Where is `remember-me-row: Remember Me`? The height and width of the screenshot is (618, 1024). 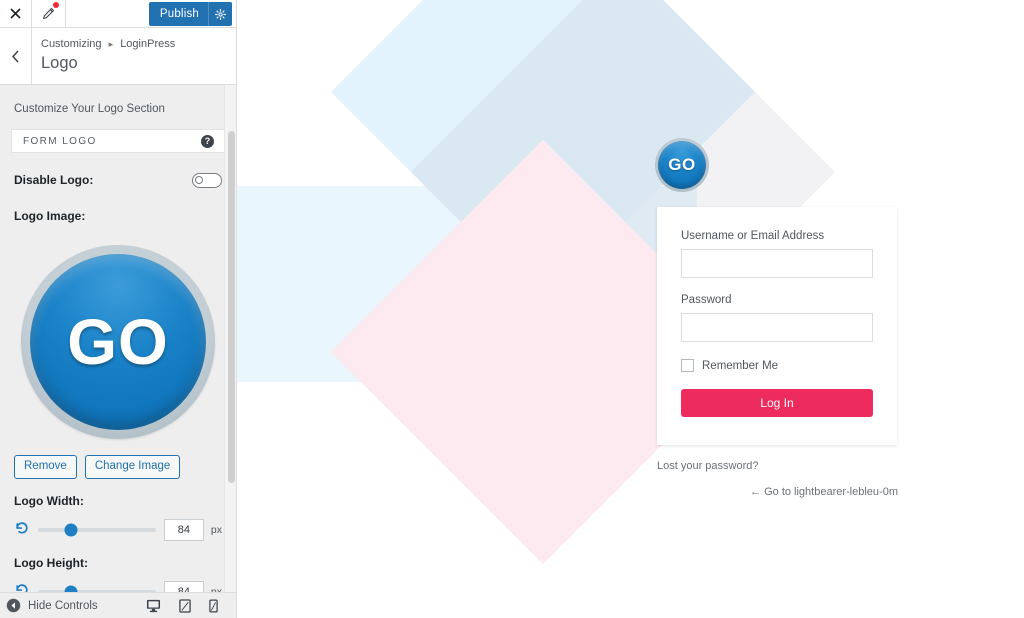
remember-me-row: Remember Me is located at coordinates (777, 365).